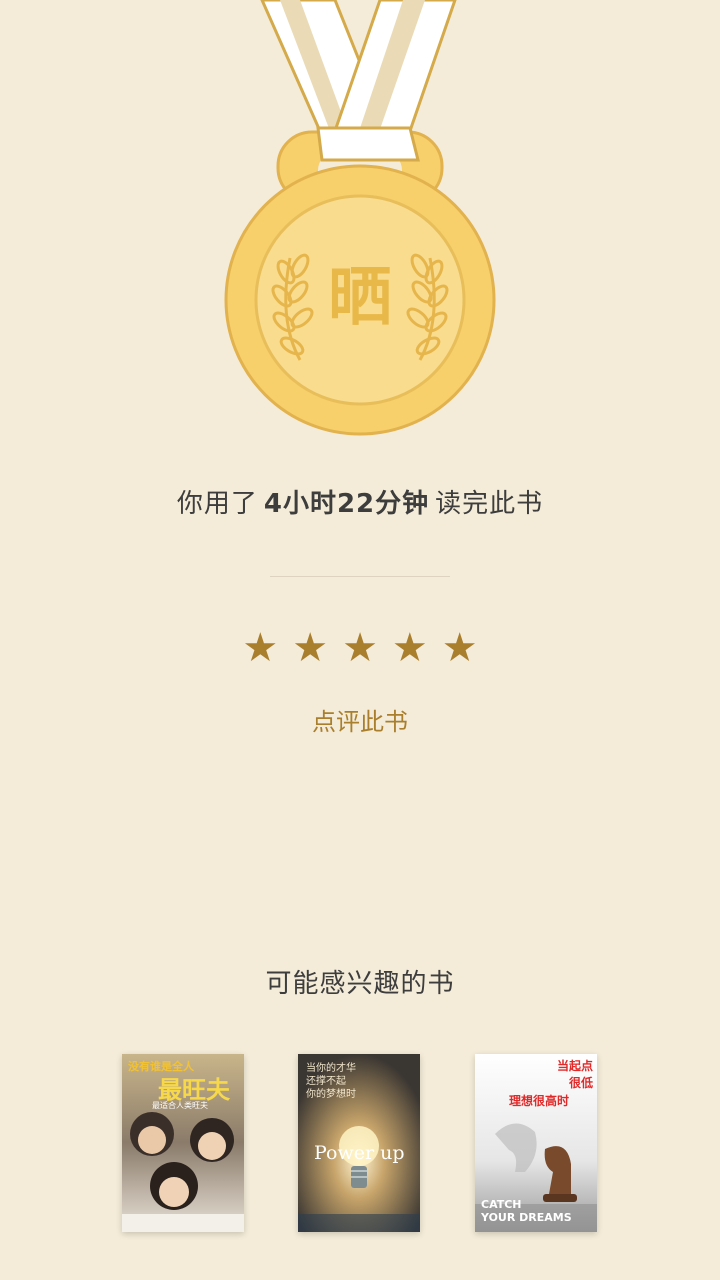  What do you see at coordinates (360, 576) in the screenshot?
I see `divider` at bounding box center [360, 576].